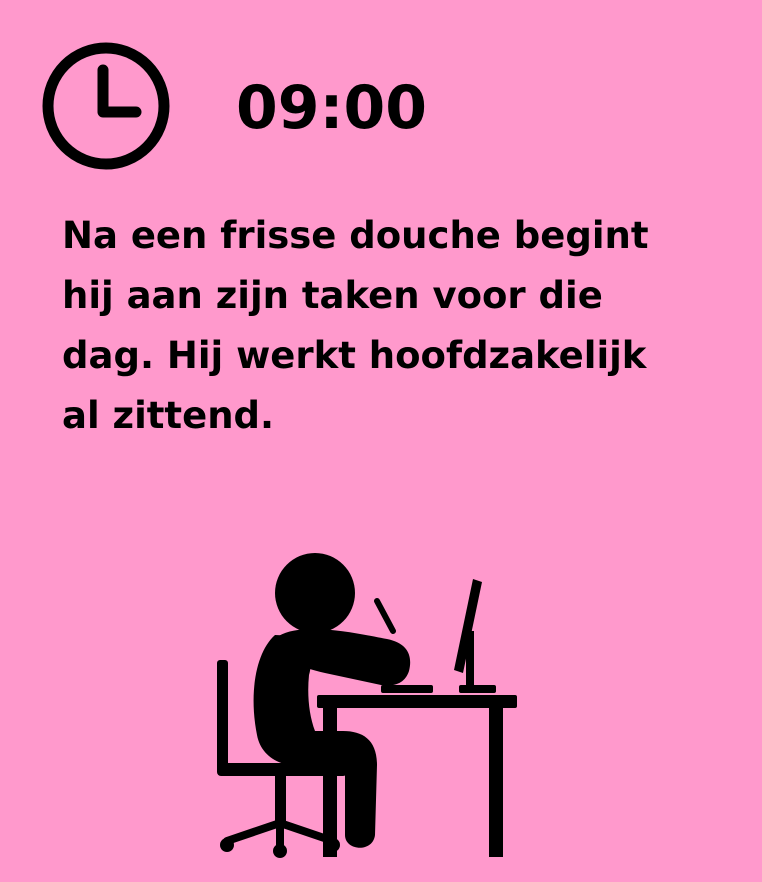 This screenshot has height=882, width=762. What do you see at coordinates (106, 106) in the screenshot?
I see `clock-icon` at bounding box center [106, 106].